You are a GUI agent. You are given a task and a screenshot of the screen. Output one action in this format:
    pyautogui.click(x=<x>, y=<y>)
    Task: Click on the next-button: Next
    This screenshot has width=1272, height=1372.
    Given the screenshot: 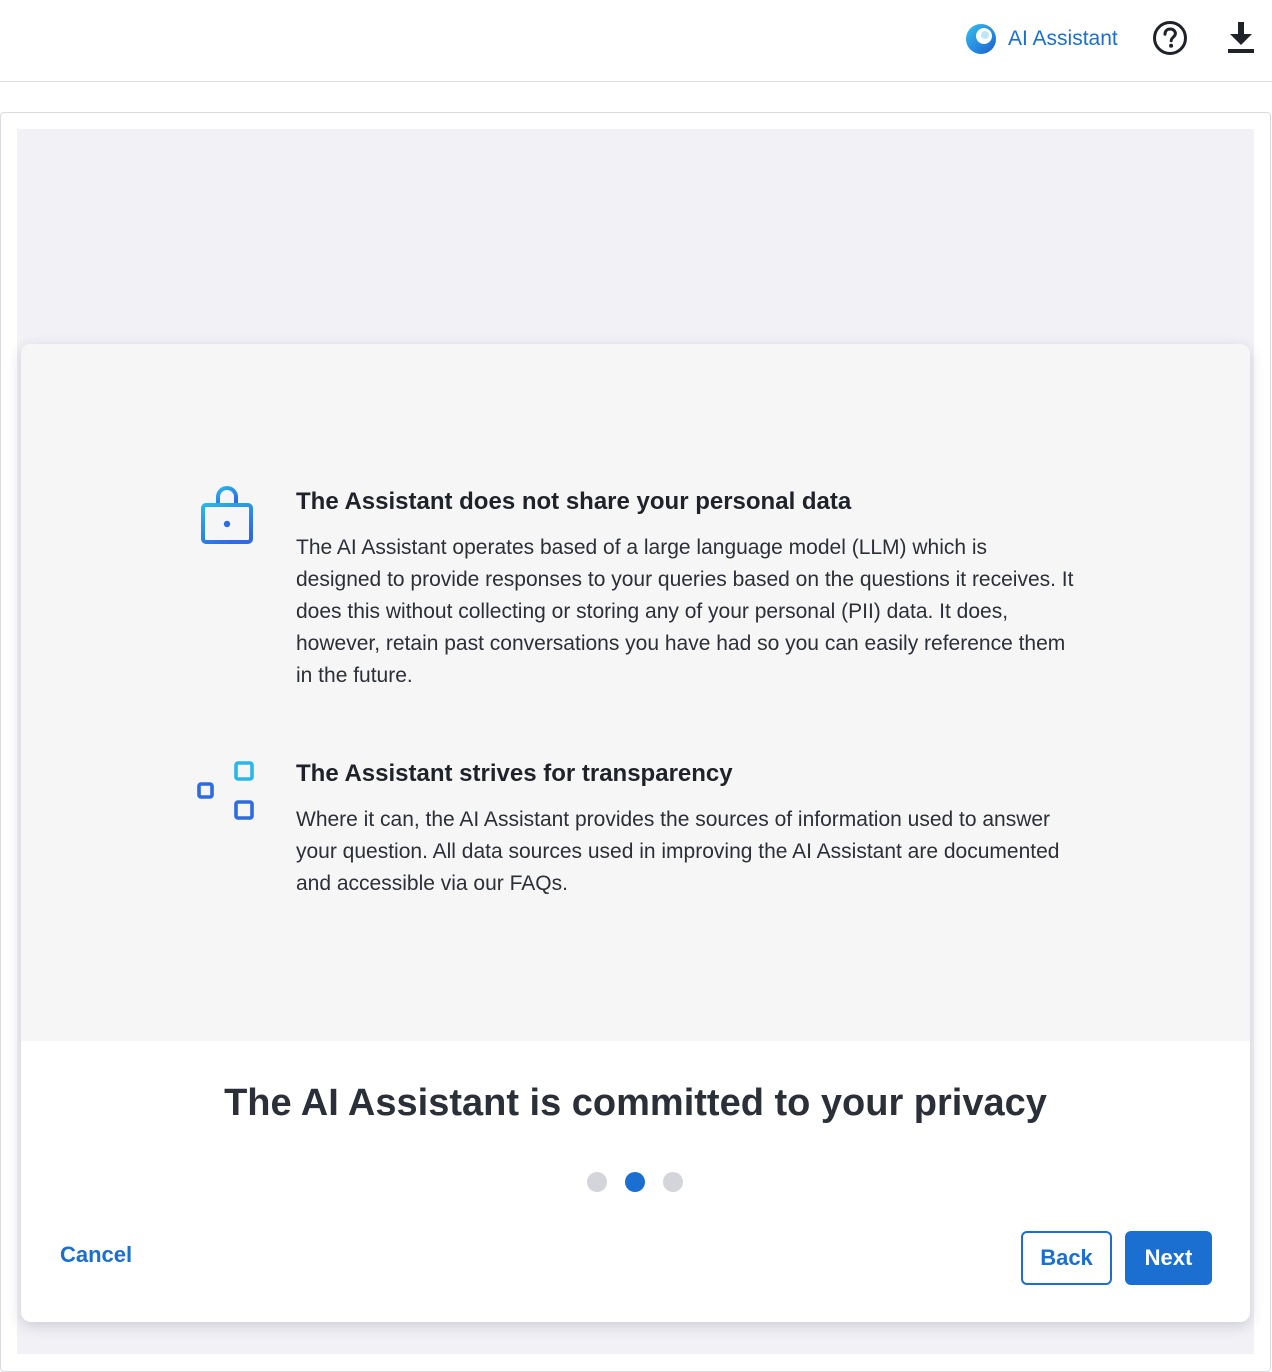 What is the action you would take?
    pyautogui.click(x=1168, y=1258)
    